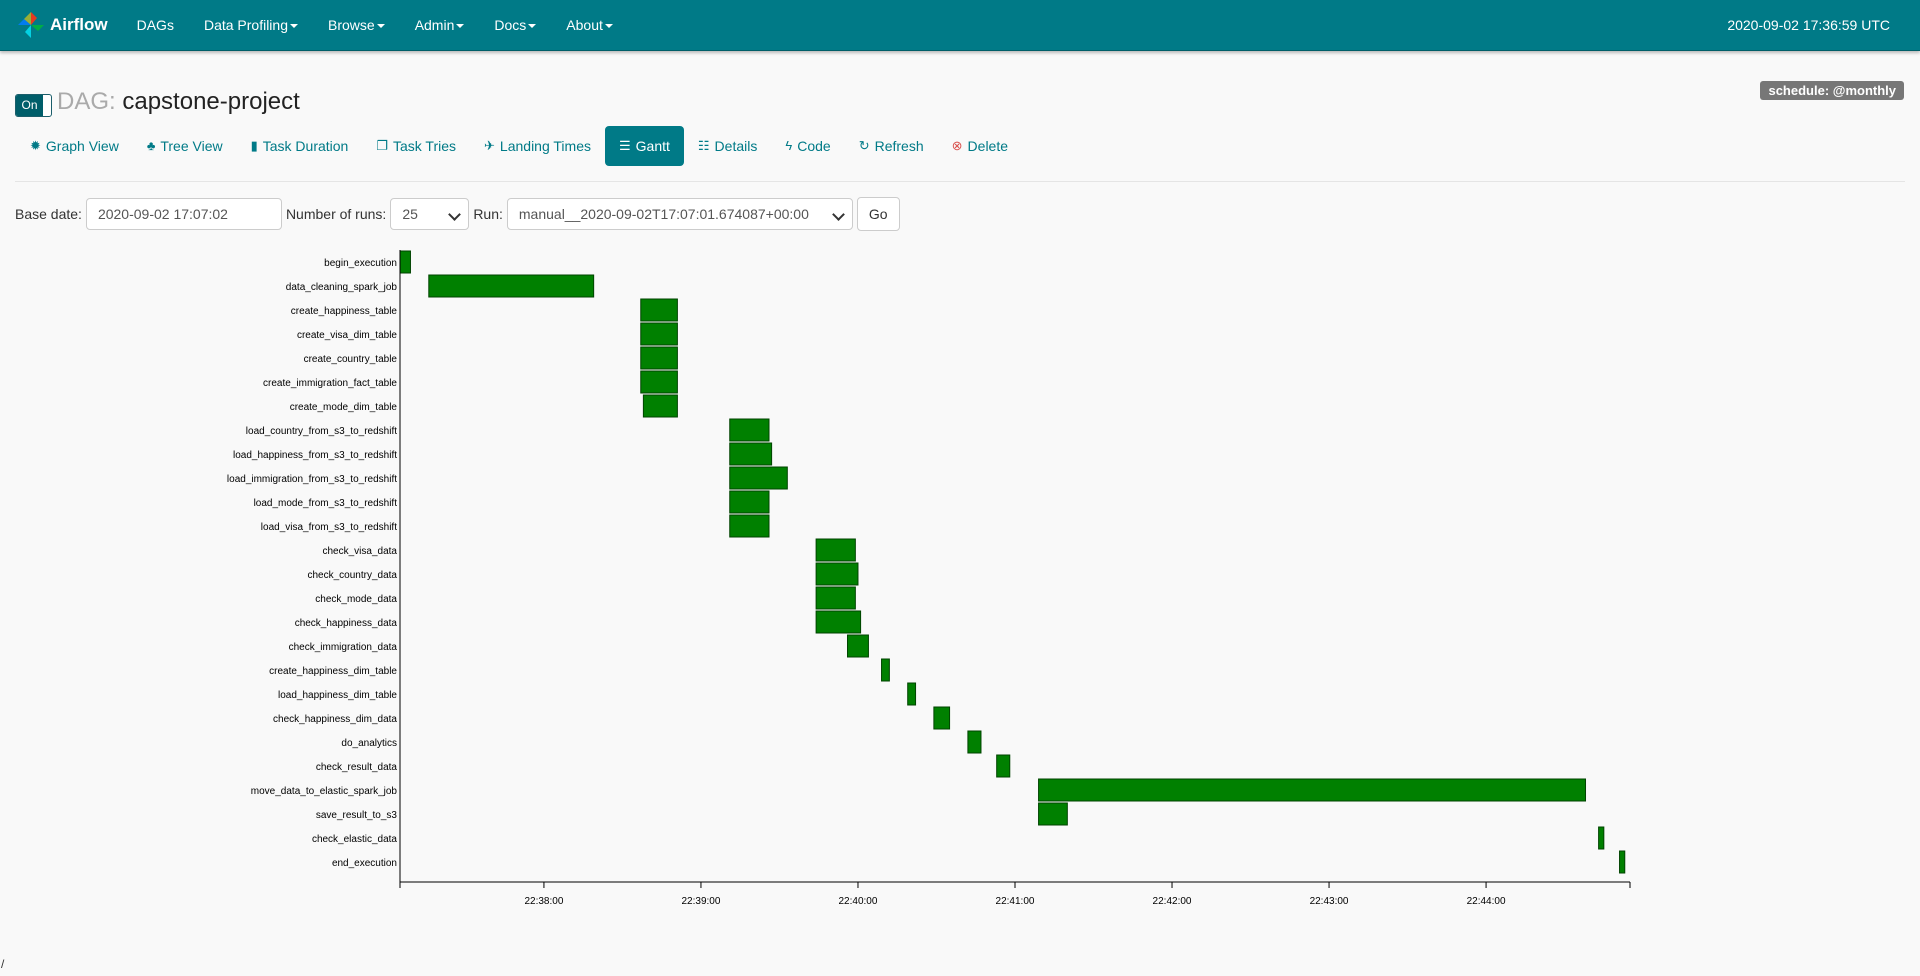  I want to click on tab-delete: ⊗ Delete, so click(980, 146).